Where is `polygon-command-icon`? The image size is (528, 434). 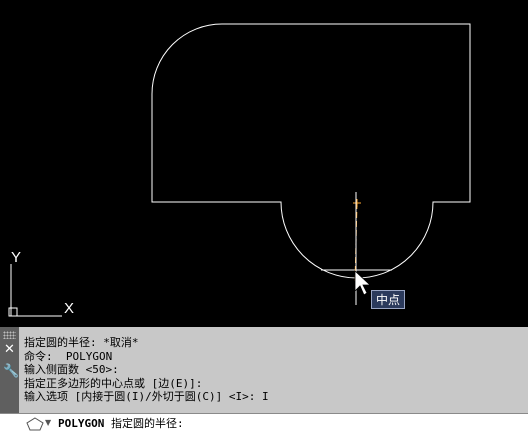
polygon-command-icon is located at coordinates (35, 424).